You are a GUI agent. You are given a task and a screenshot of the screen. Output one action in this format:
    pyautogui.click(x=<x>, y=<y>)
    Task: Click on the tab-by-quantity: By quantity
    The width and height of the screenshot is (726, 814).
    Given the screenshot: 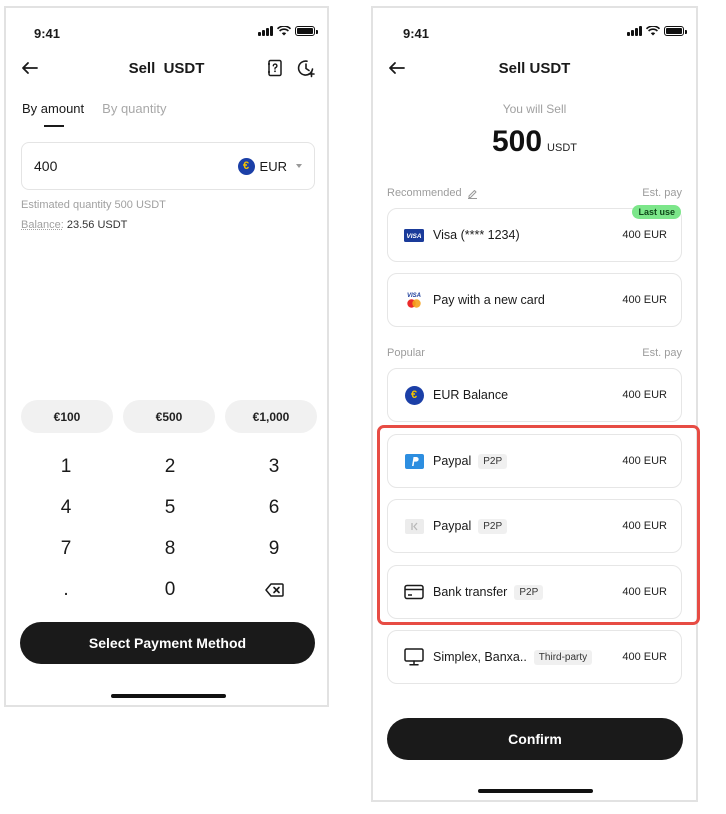 What is the action you would take?
    pyautogui.click(x=134, y=108)
    